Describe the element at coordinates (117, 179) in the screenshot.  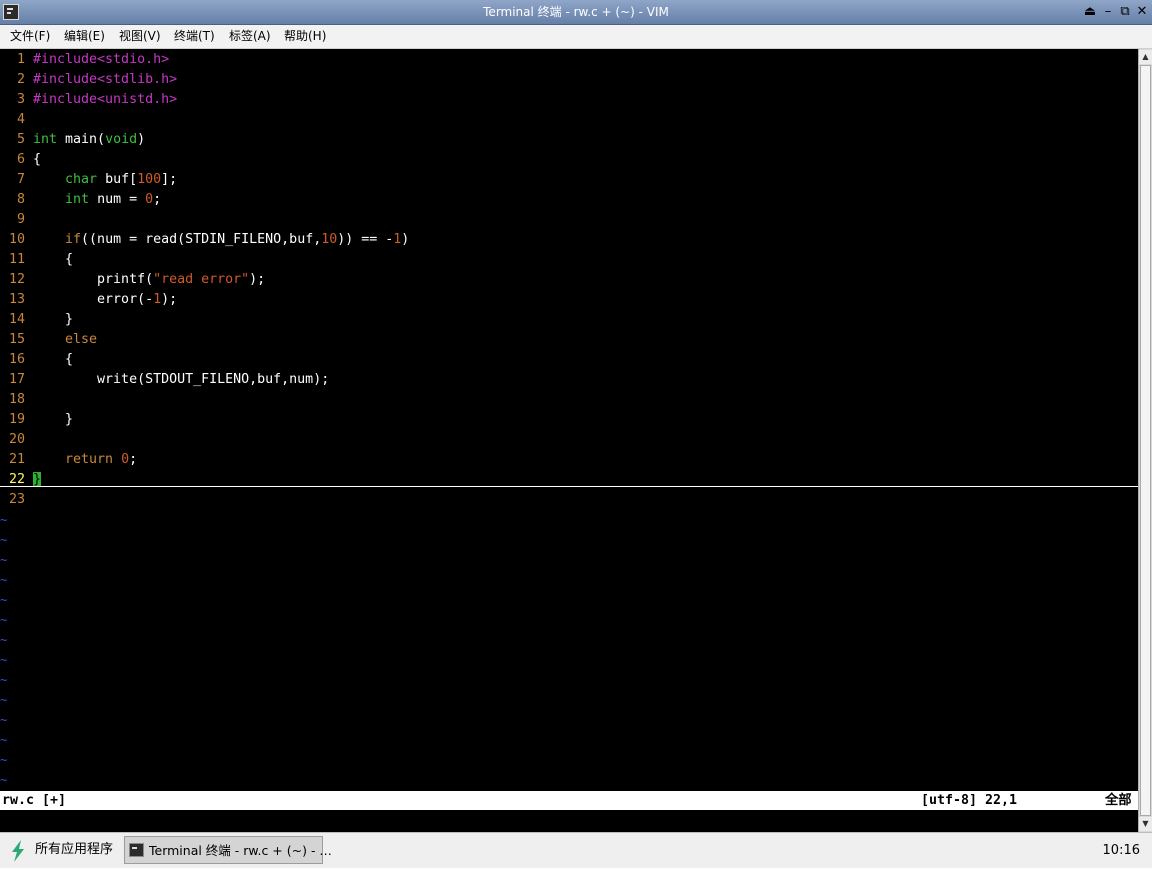
I see `code-token: buf[` at that location.